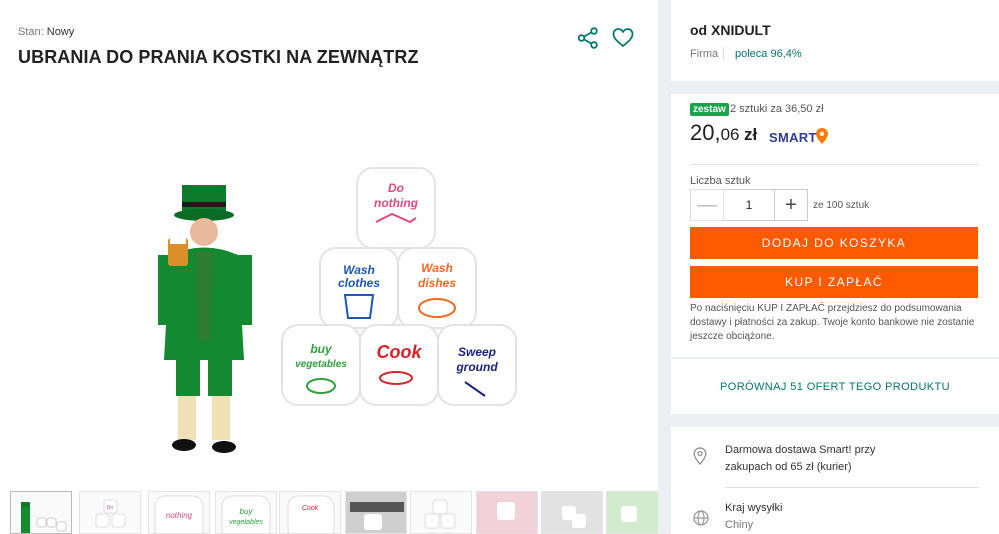 This screenshot has height=534, width=999. I want to click on quantity-stepper: — 1 +, so click(749, 205).